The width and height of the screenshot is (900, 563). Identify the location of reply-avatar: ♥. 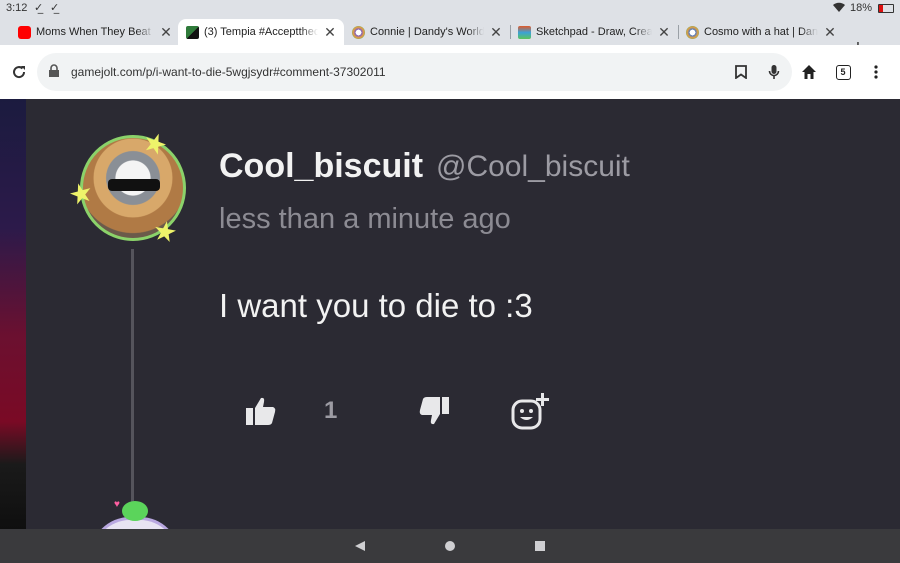
(135, 514).